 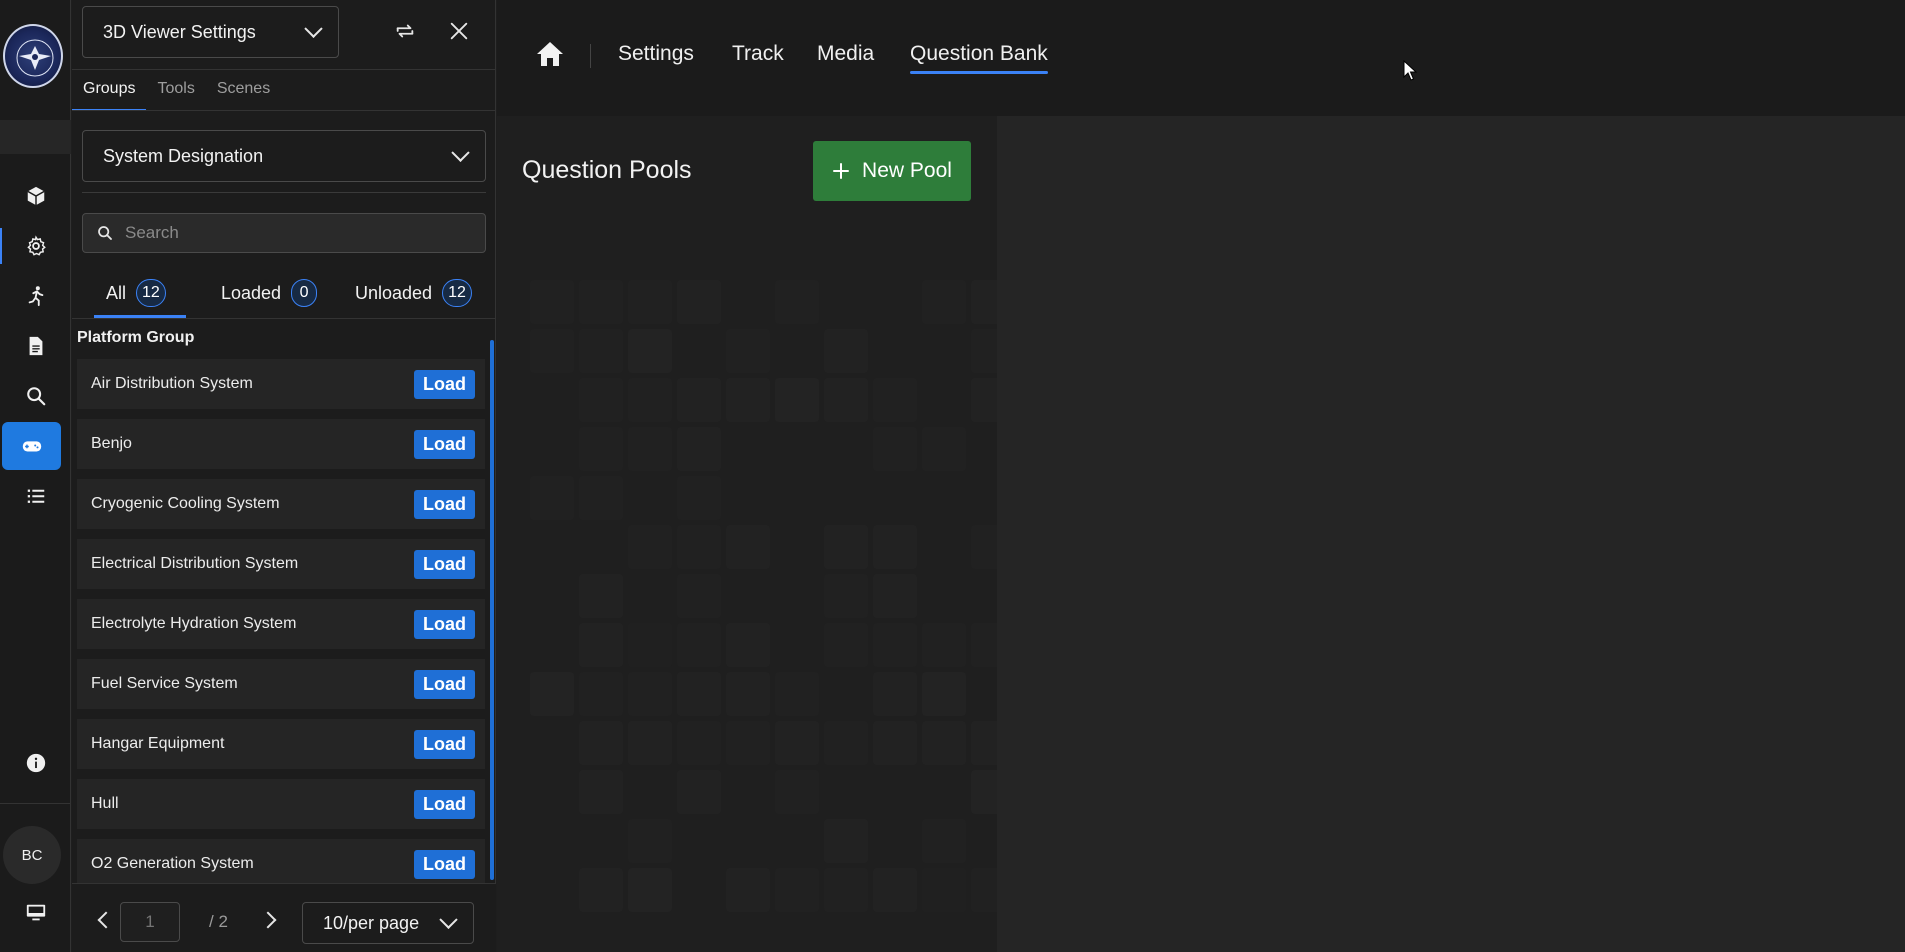 What do you see at coordinates (907, 170) in the screenshot?
I see `new-pool-label: New Pool` at bounding box center [907, 170].